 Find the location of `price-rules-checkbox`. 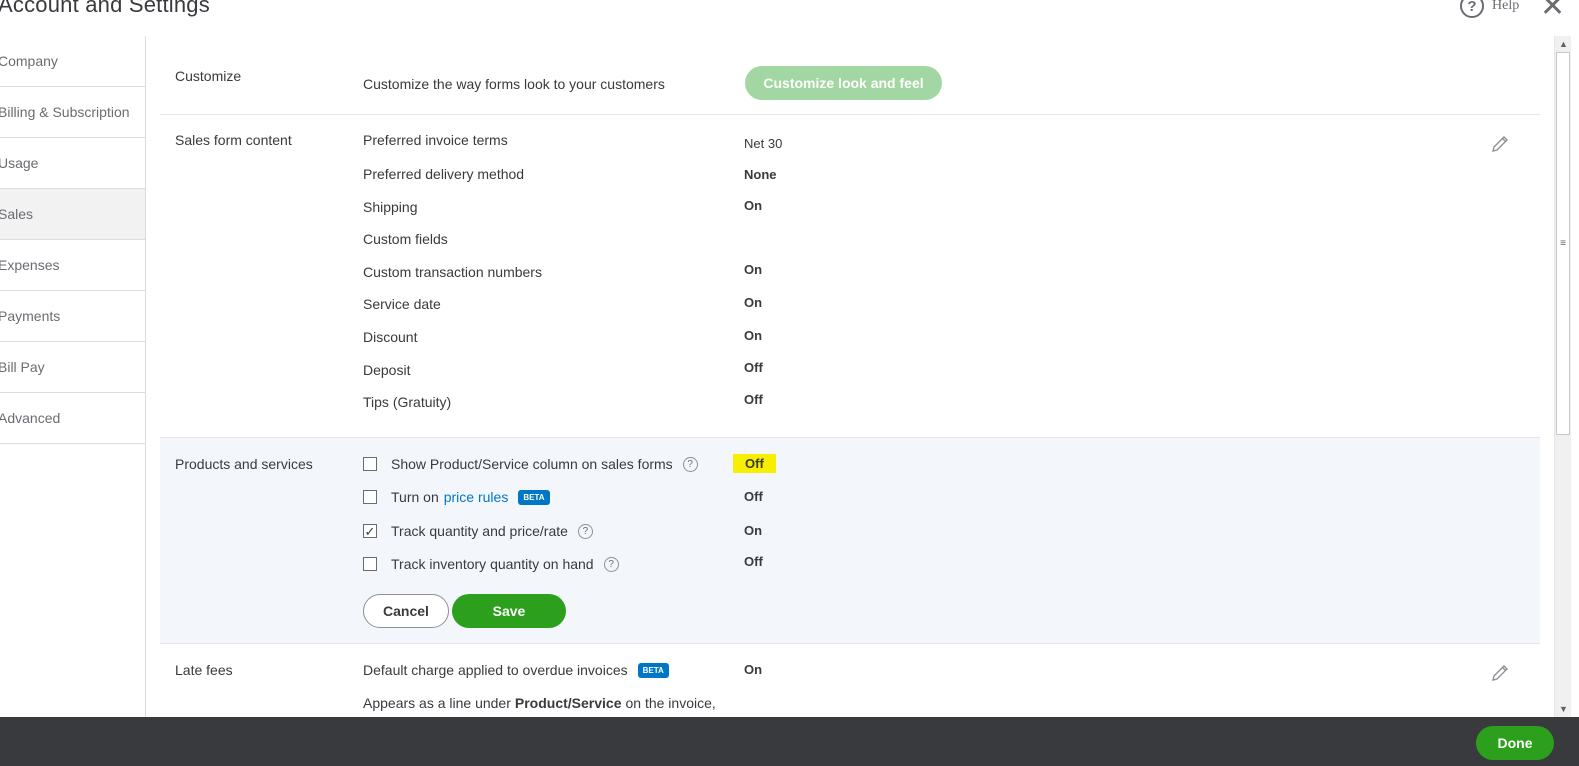

price-rules-checkbox is located at coordinates (370, 497).